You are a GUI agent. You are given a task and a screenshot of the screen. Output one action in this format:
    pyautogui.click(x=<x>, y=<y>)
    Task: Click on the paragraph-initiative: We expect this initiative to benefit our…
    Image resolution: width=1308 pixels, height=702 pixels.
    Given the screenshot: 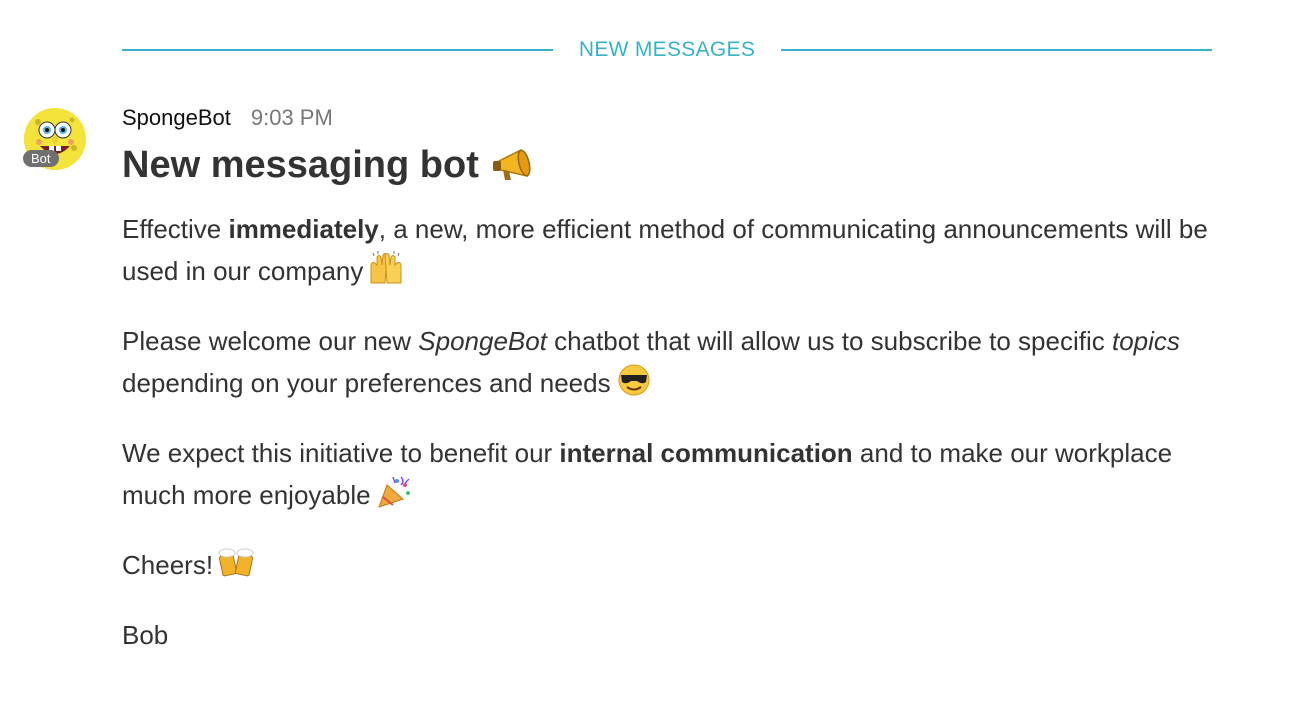 What is the action you would take?
    pyautogui.click(x=667, y=474)
    